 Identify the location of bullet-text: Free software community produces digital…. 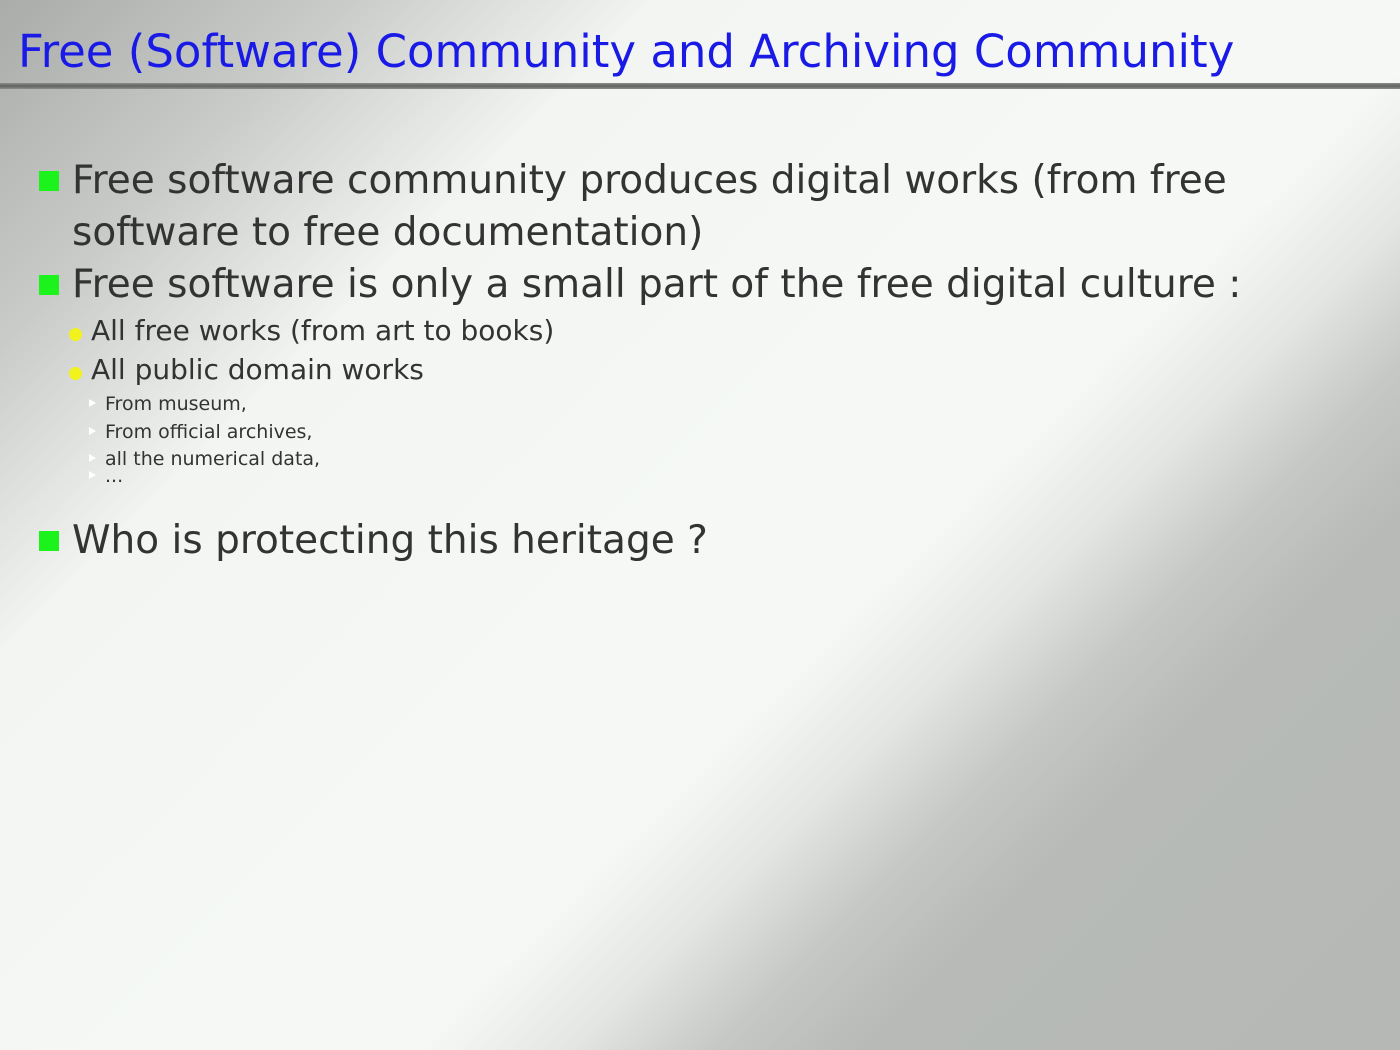
(649, 206).